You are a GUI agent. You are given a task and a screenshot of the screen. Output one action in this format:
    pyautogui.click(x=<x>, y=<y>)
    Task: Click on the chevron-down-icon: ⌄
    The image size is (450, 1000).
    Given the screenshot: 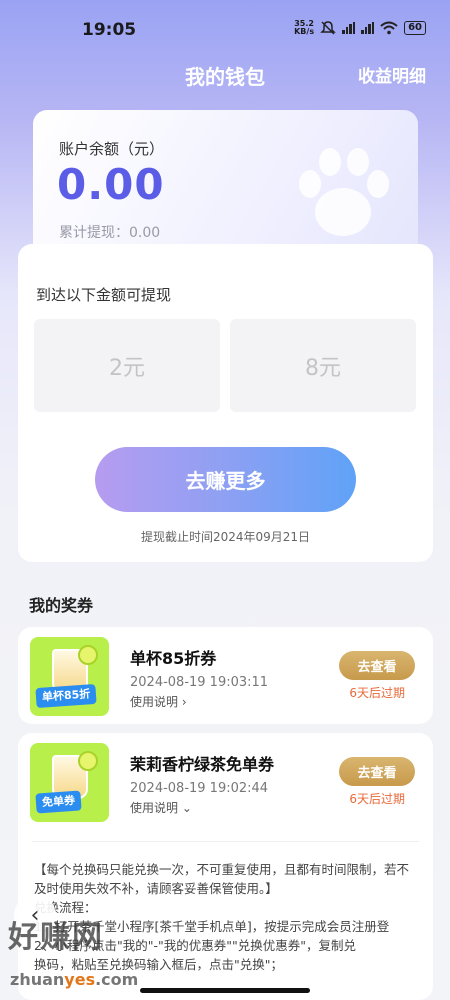 What is the action you would take?
    pyautogui.click(x=186, y=808)
    